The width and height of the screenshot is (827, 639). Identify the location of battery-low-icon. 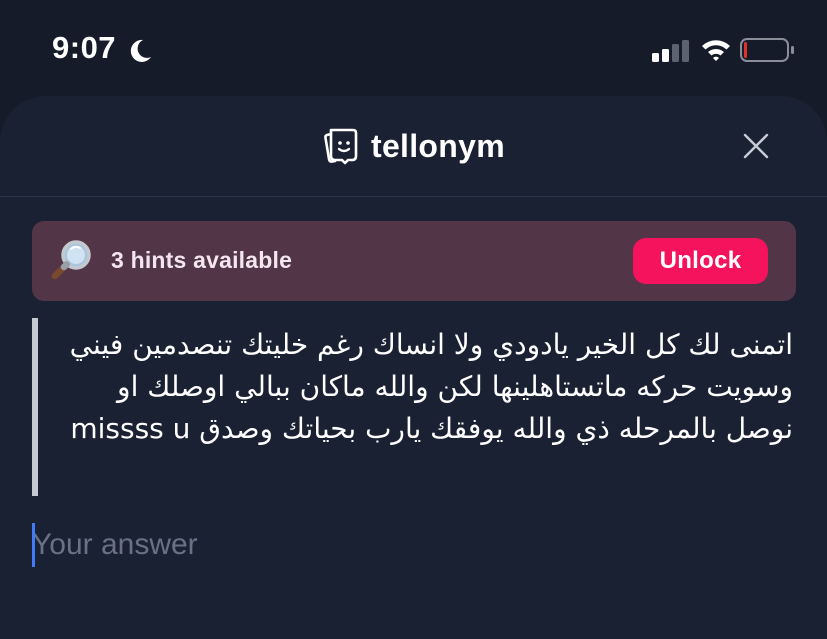
(767, 50).